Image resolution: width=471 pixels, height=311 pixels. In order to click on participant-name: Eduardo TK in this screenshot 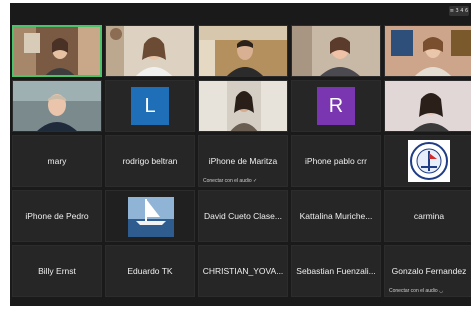, I will do `click(150, 271)`.